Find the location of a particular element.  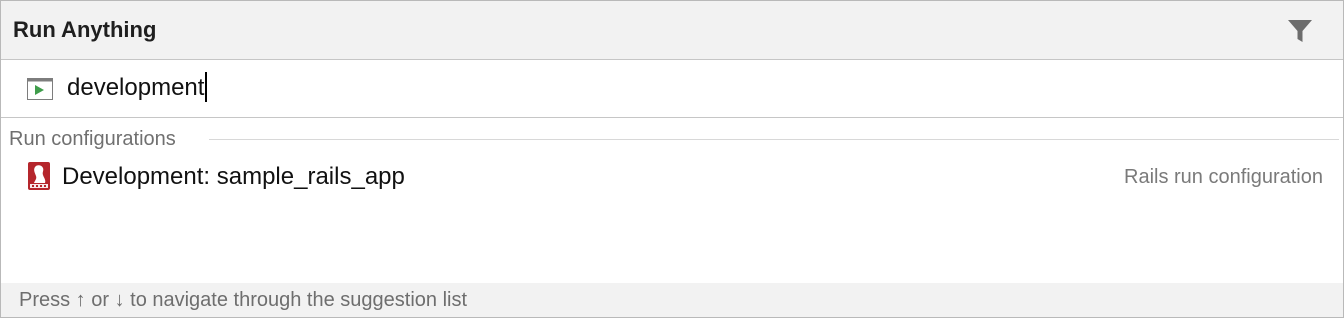

search-input: development is located at coordinates (137, 88).